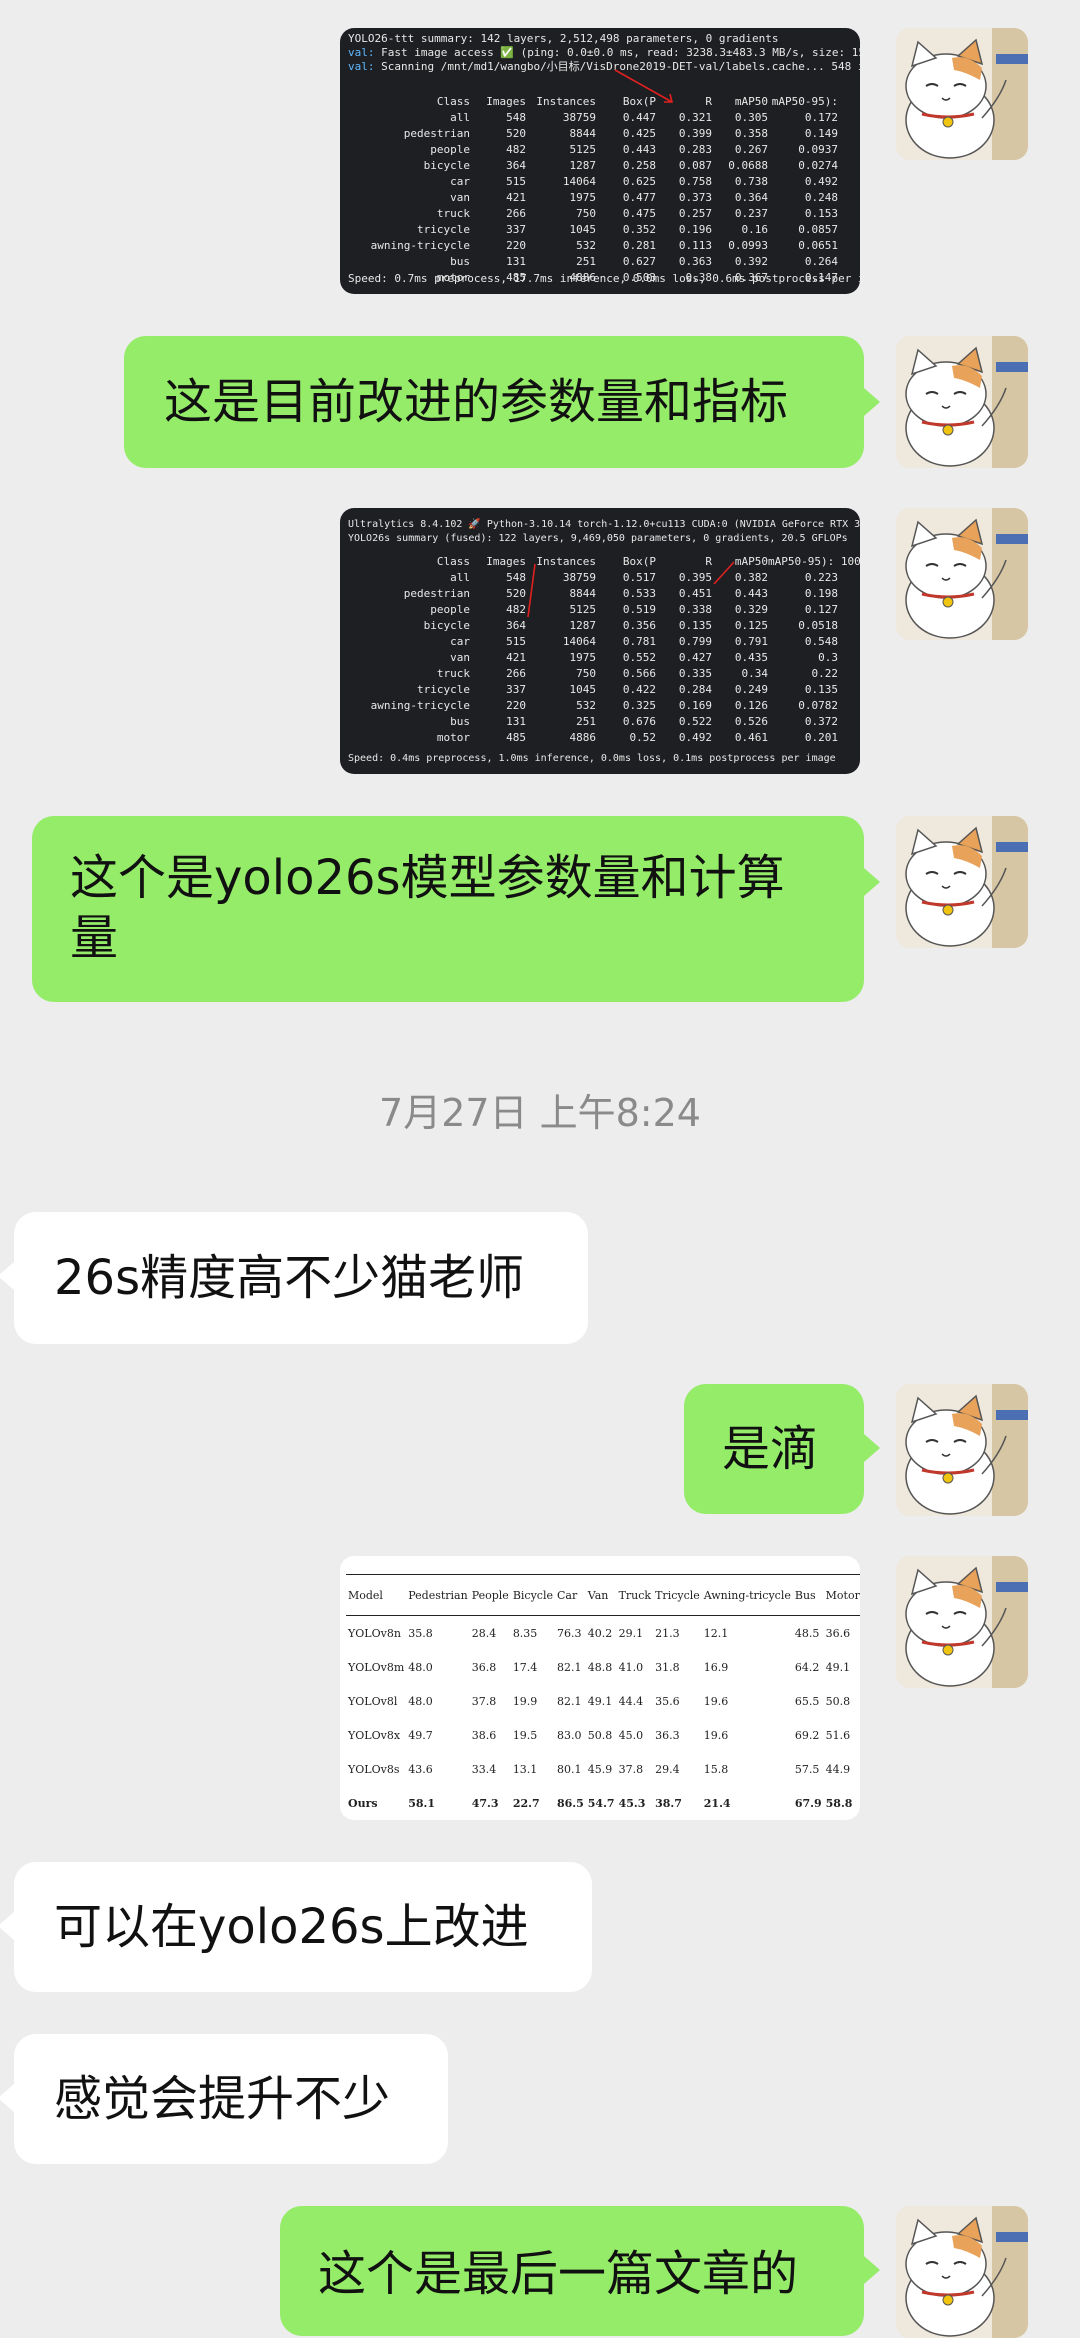  Describe the element at coordinates (453, 737) in the screenshot. I see `metric-cell: motor` at that location.